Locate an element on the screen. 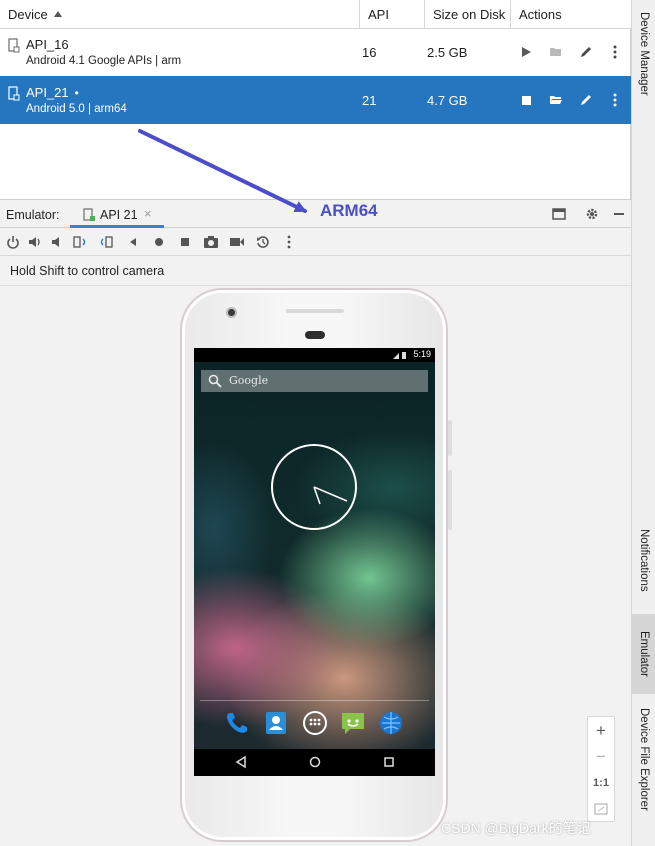 This screenshot has height=846, width=655. emulator-toolbar is located at coordinates (315, 242).